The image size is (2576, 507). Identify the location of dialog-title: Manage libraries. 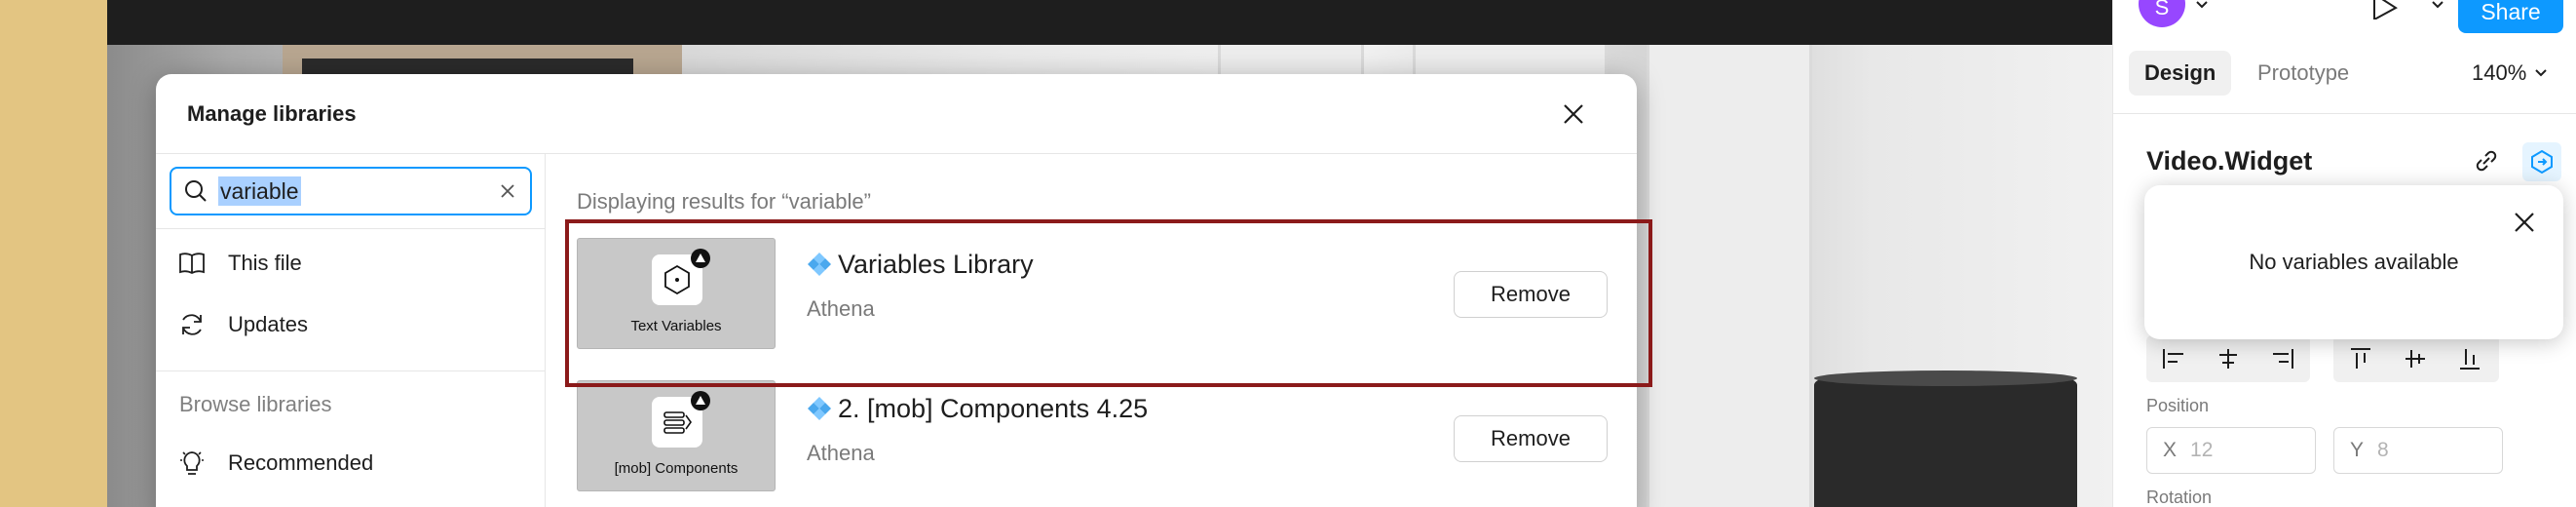
(272, 113).